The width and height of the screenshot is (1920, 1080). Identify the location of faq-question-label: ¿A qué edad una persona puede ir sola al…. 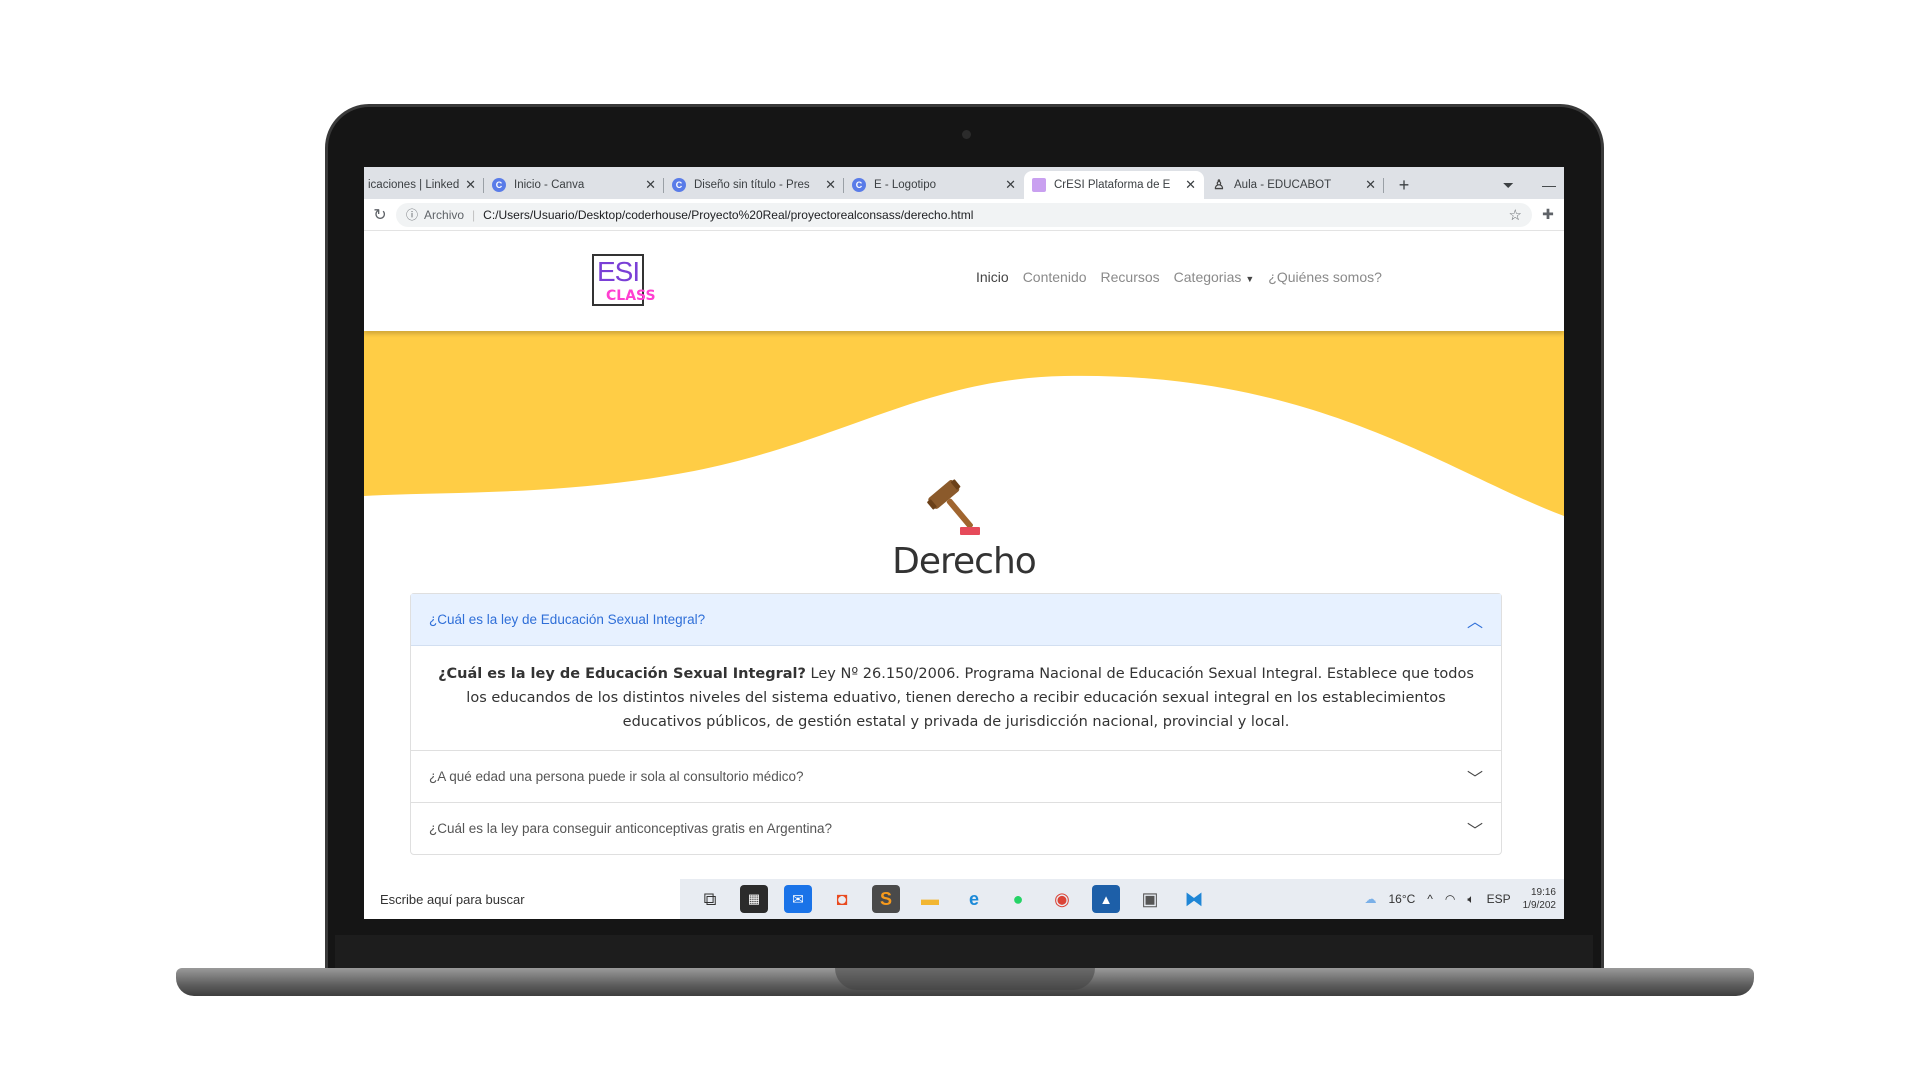
(616, 776).